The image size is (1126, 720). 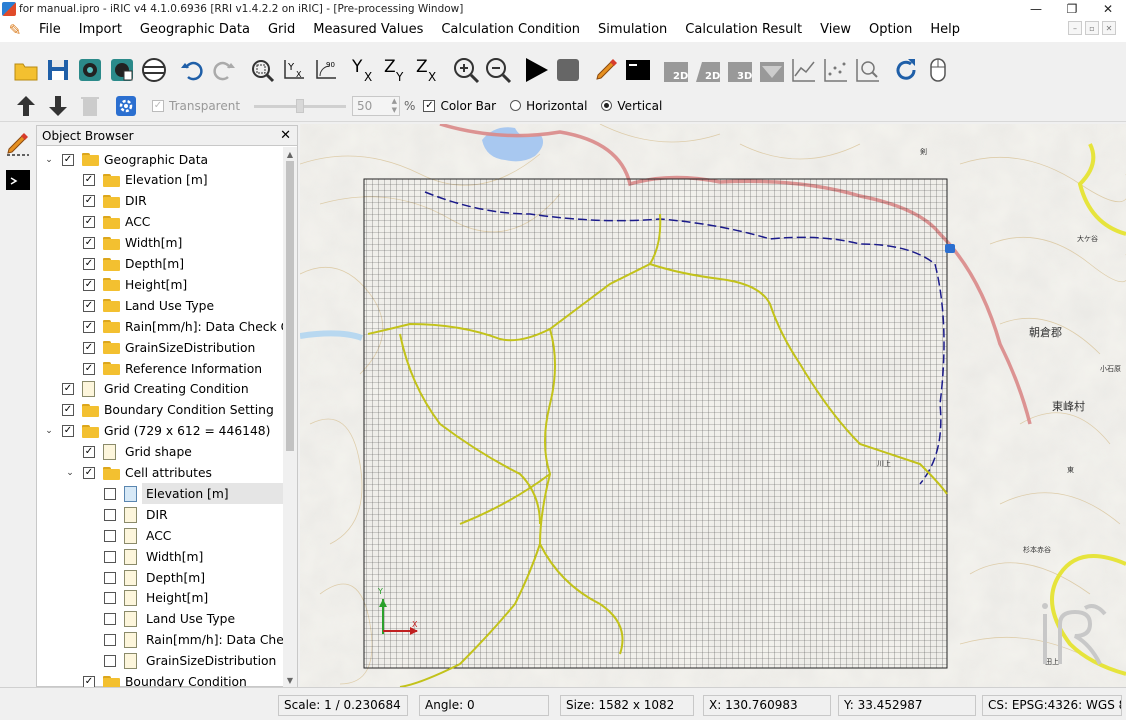 I want to click on tree-item: Width[m], so click(x=160, y=556).